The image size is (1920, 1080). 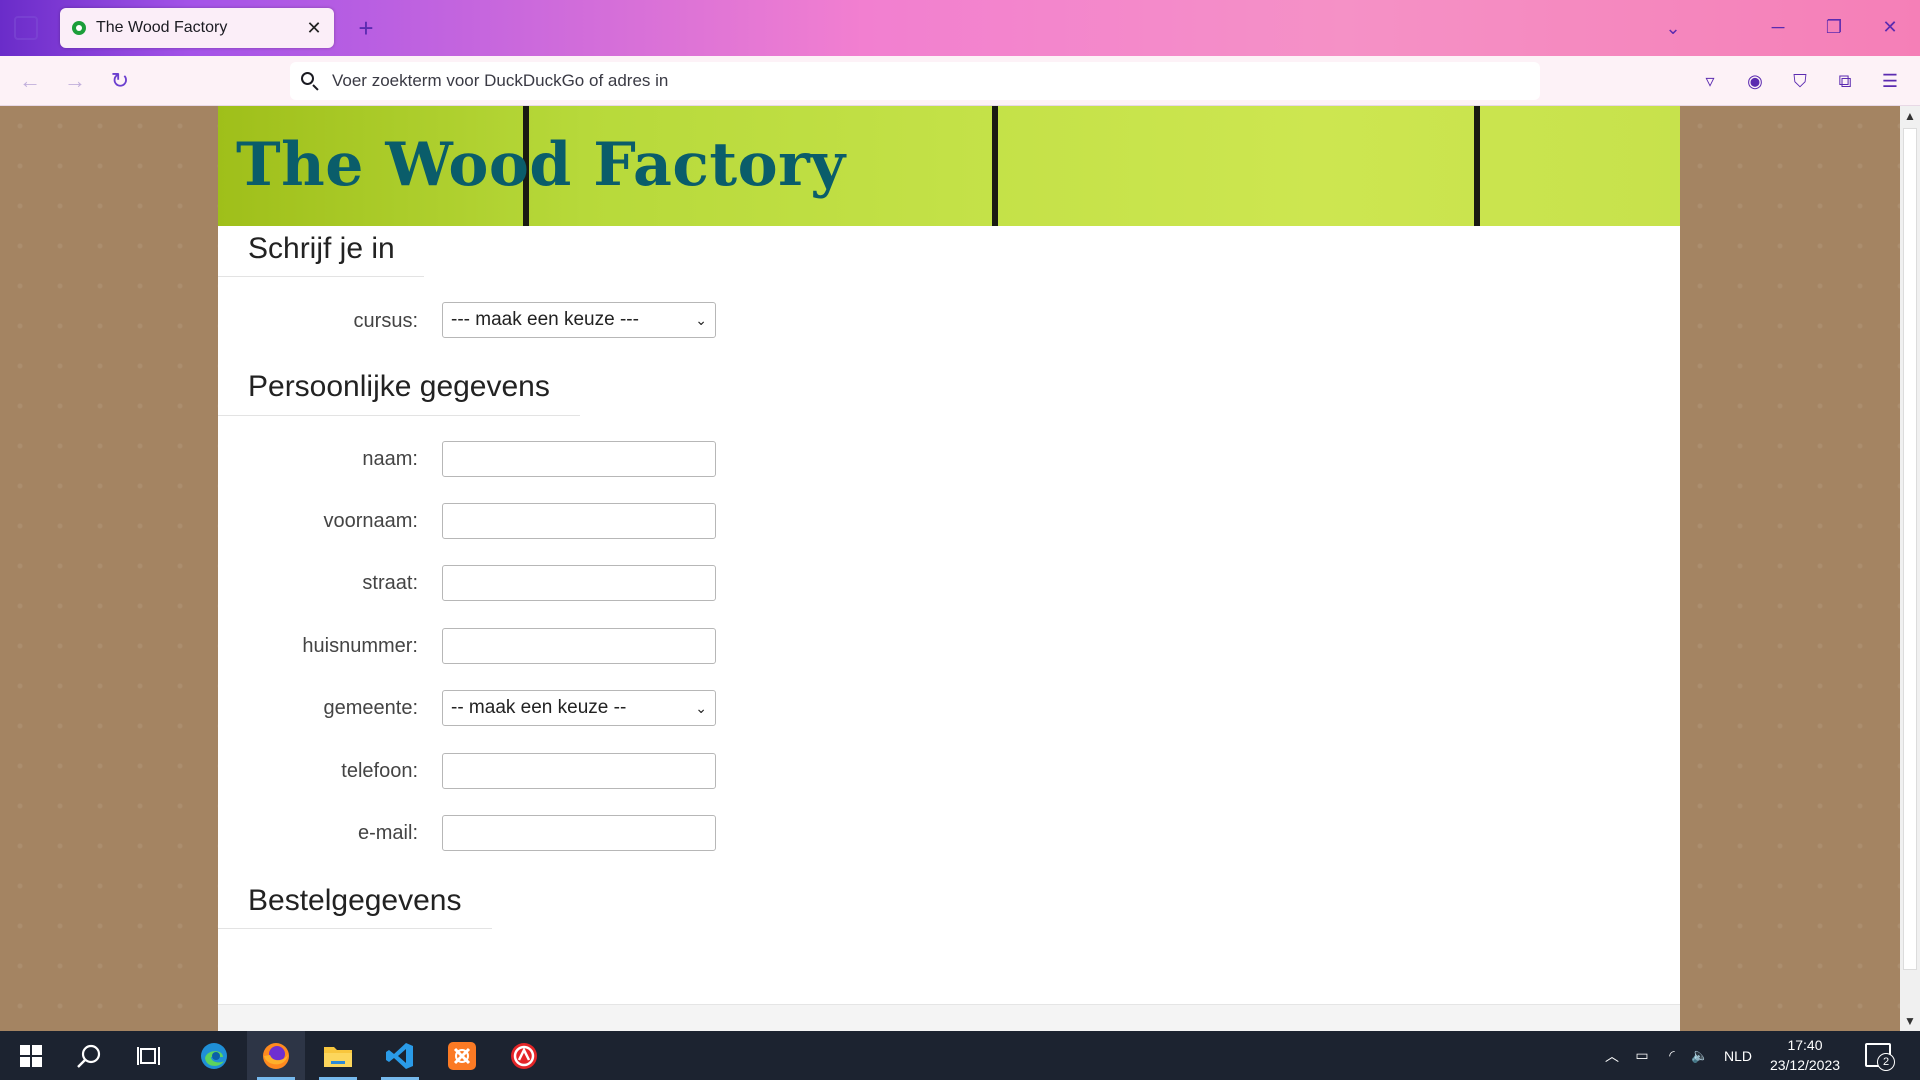 What do you see at coordinates (960, 28) in the screenshot?
I see `browser-tab-bar: The Wood Factory ✕ + ⌄ ─ ❐ ✕` at bounding box center [960, 28].